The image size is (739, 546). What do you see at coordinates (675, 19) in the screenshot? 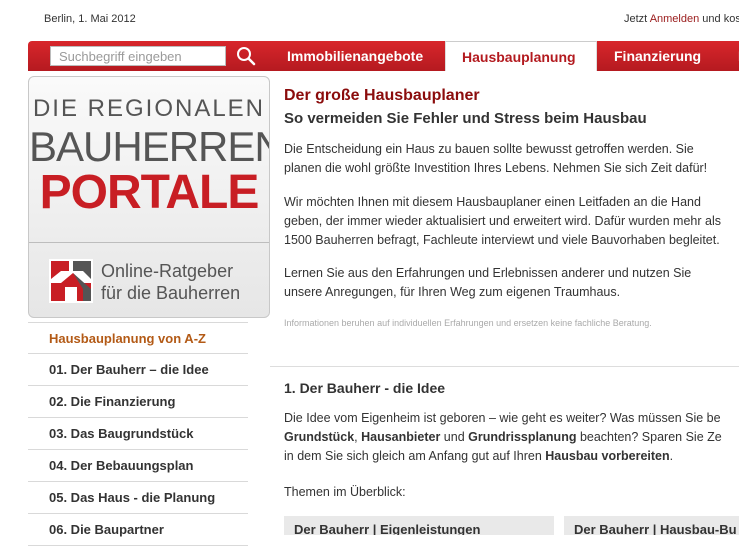
I see `login-link: Anmelden` at bounding box center [675, 19].